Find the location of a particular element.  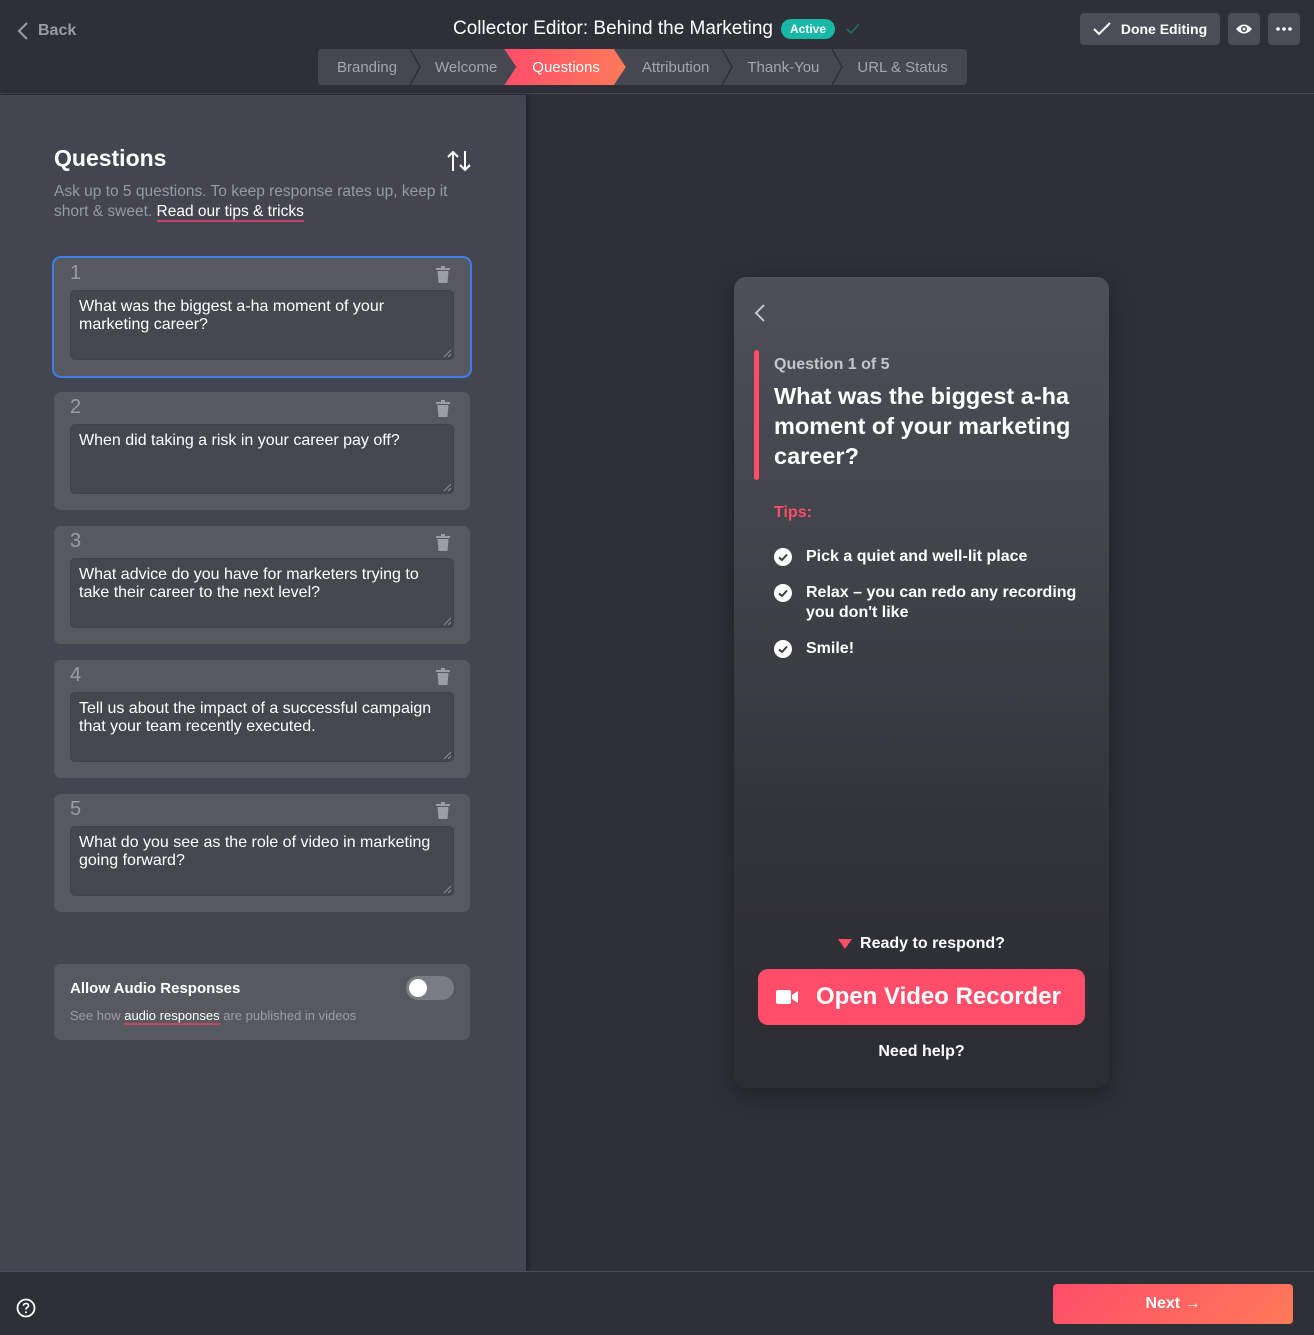

tips-label: Tips: is located at coordinates (793, 512).